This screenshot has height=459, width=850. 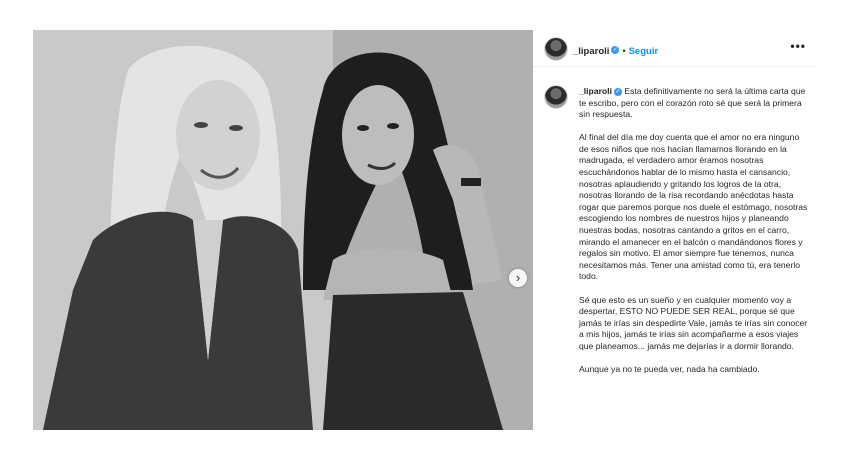 I want to click on follow-button: Seguir, so click(x=644, y=51).